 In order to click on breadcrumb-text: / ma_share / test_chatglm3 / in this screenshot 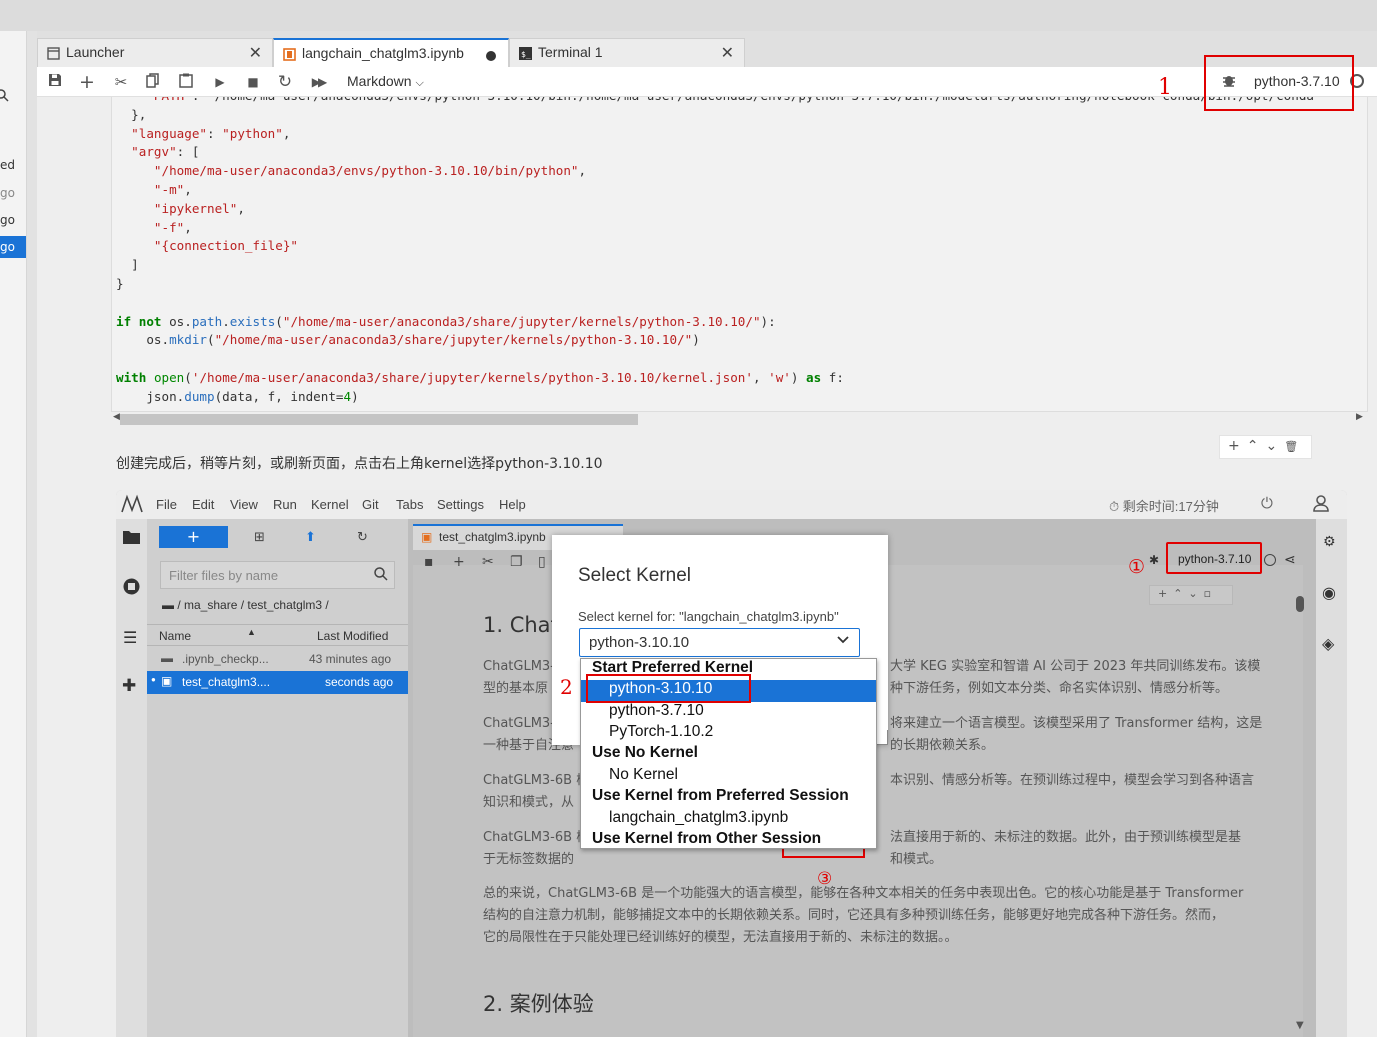, I will do `click(253, 605)`.